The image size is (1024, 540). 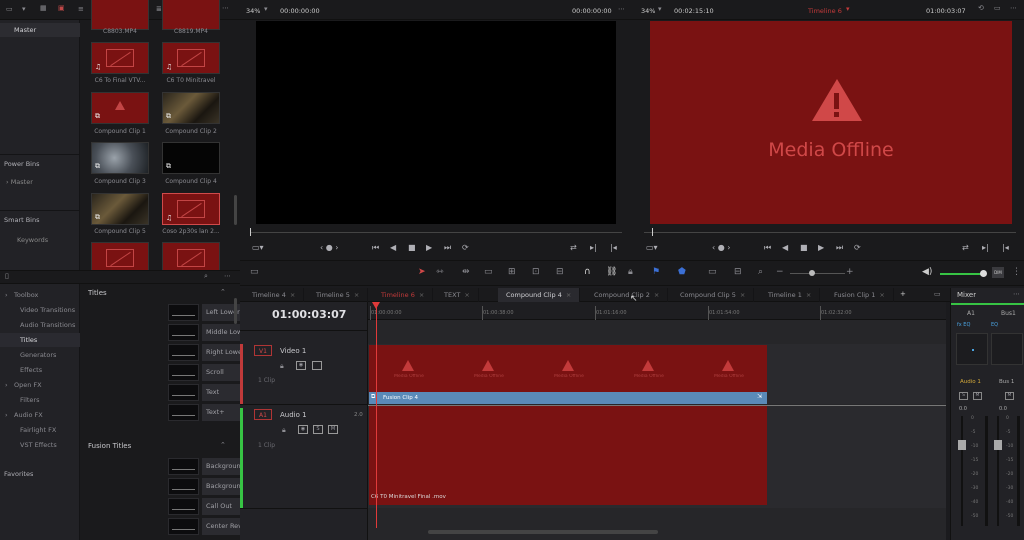 I want to click on timeline-tab: Compound Clip 5 ×, so click(x=713, y=295).